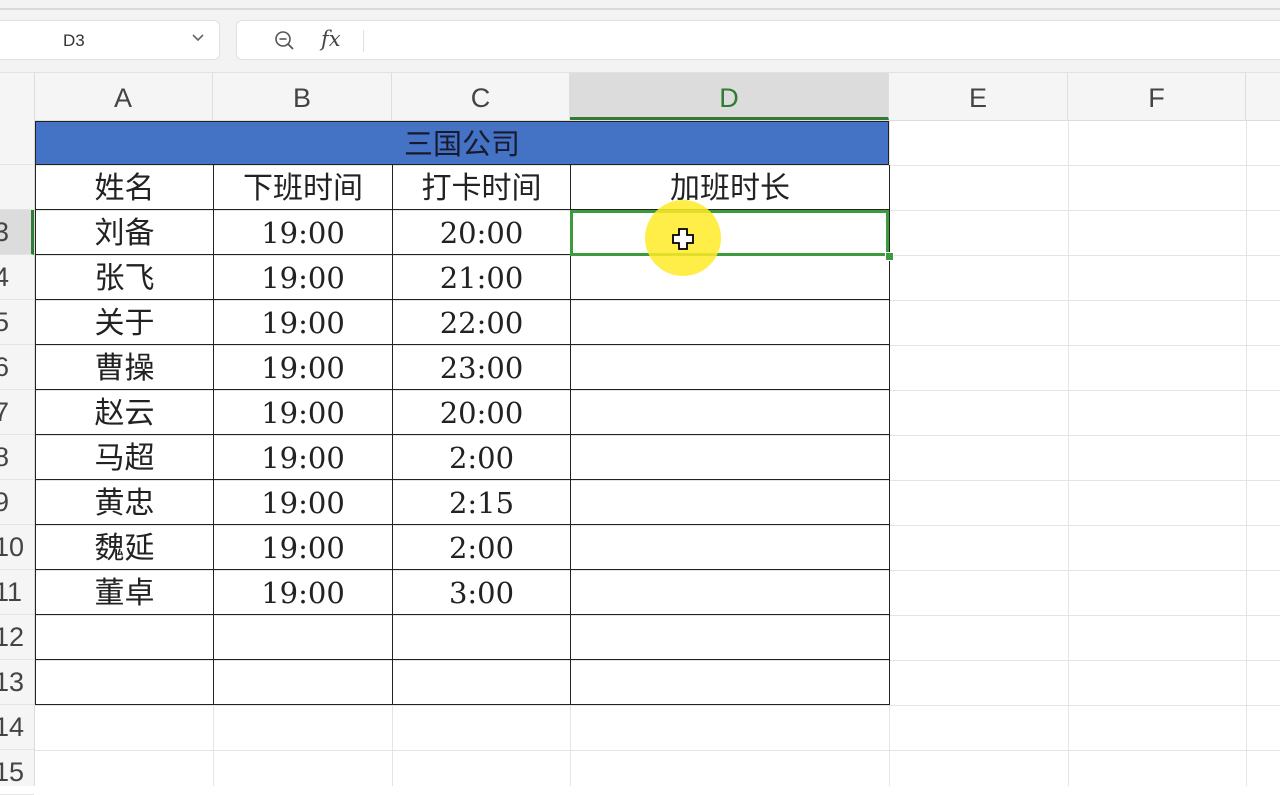 Image resolution: width=1280 pixels, height=795 pixels. What do you see at coordinates (17, 277) in the screenshot?
I see `row-header-4: 4` at bounding box center [17, 277].